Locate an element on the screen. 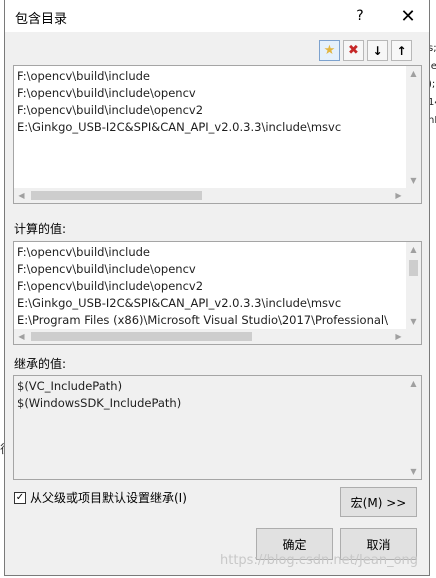  delete-line-button: ✖ is located at coordinates (353, 50).